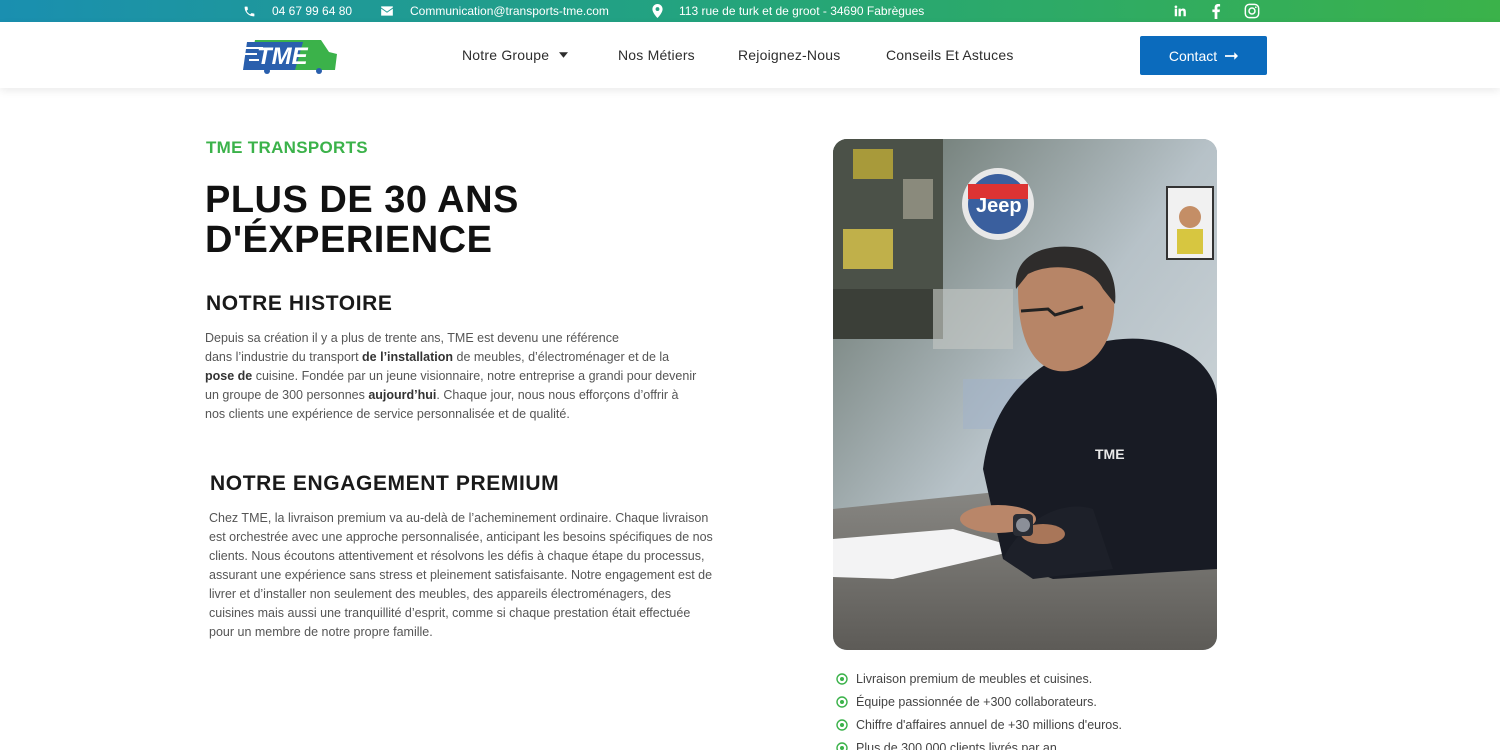 This screenshot has width=1500, height=750. I want to click on contact-button-label: Contact, so click(1193, 55).